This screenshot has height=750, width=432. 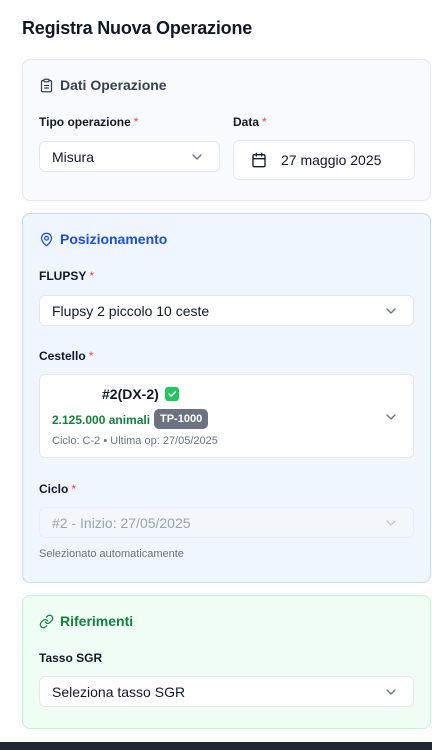 I want to click on flupsy-select: Flupsy 2 piccolo 10 ceste, so click(x=226, y=310).